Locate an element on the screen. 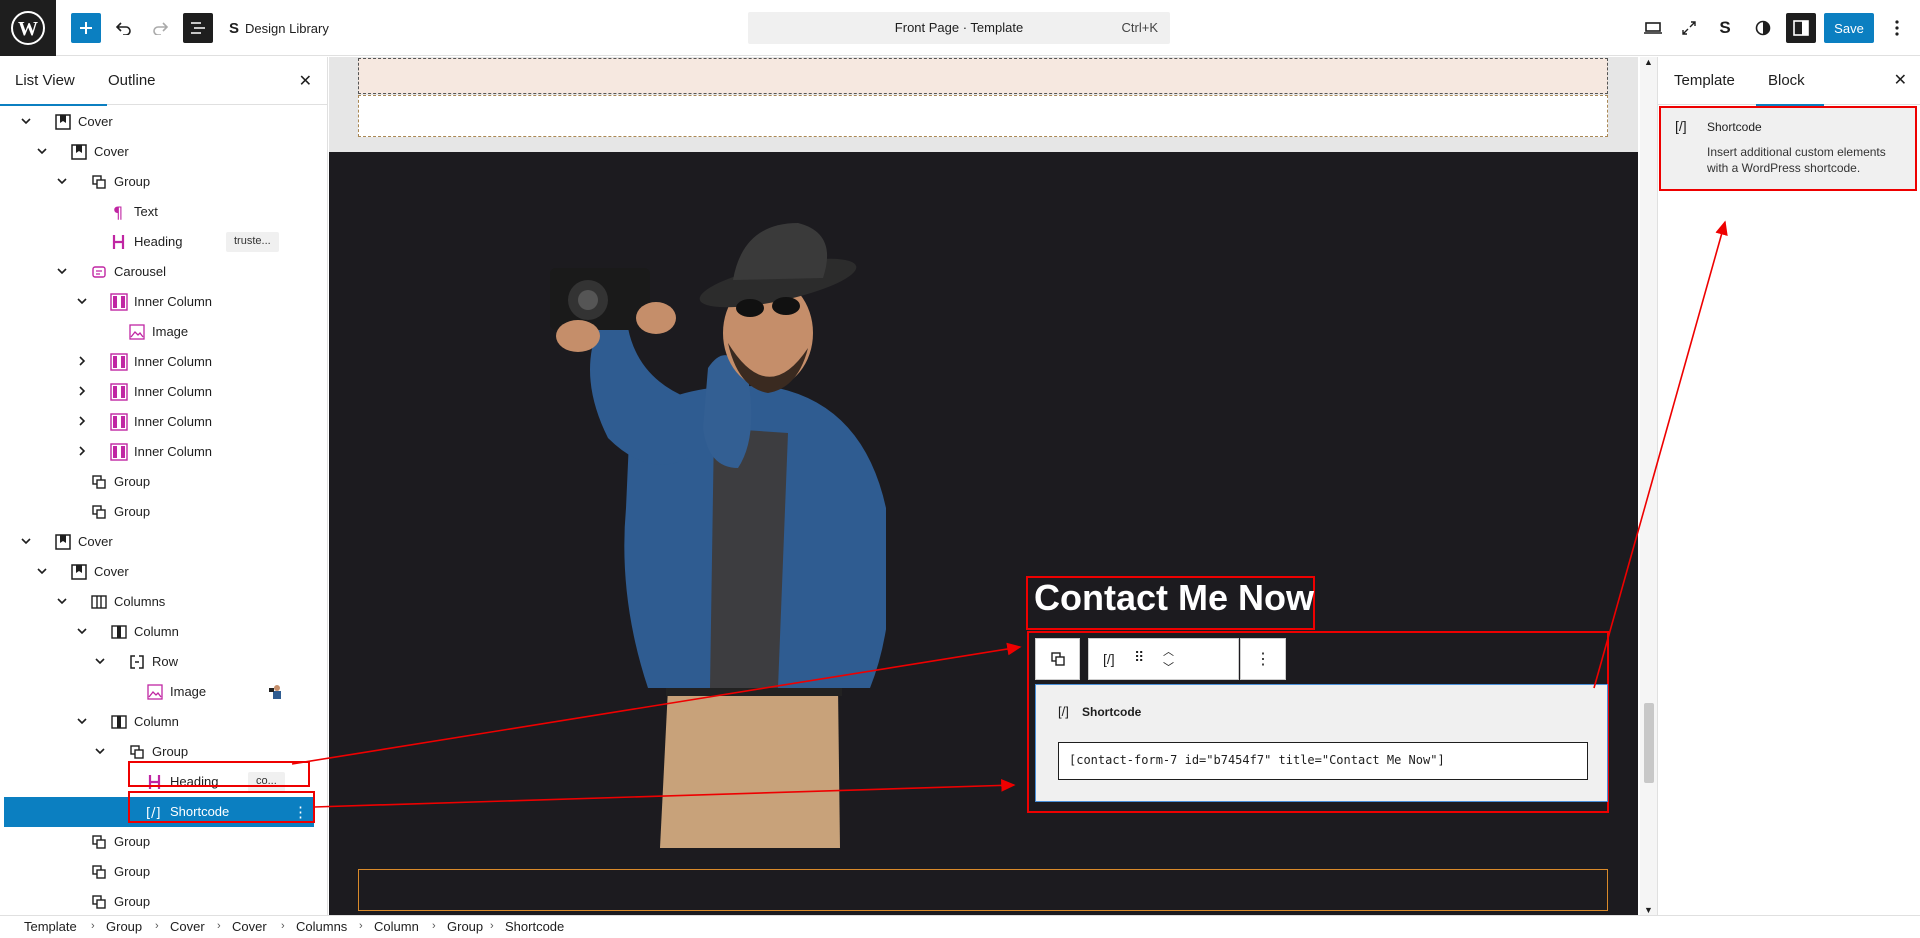 The image size is (1920, 938). scroll-thumb is located at coordinates (1649, 743).